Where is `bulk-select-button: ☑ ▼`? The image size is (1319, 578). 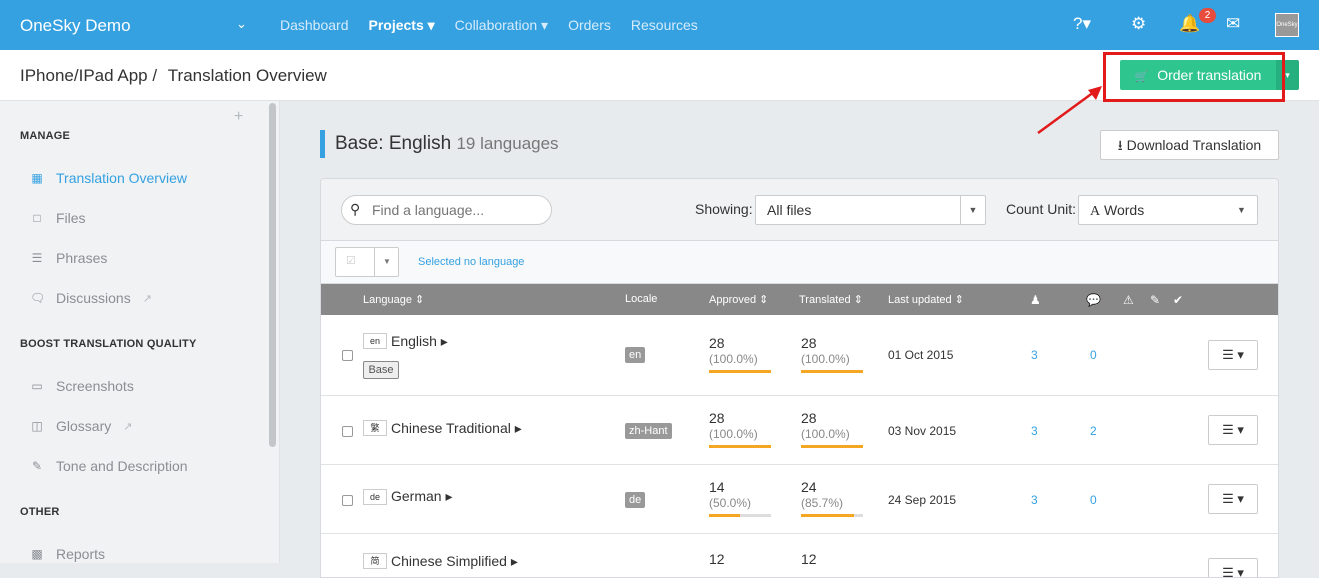 bulk-select-button: ☑ ▼ is located at coordinates (367, 262).